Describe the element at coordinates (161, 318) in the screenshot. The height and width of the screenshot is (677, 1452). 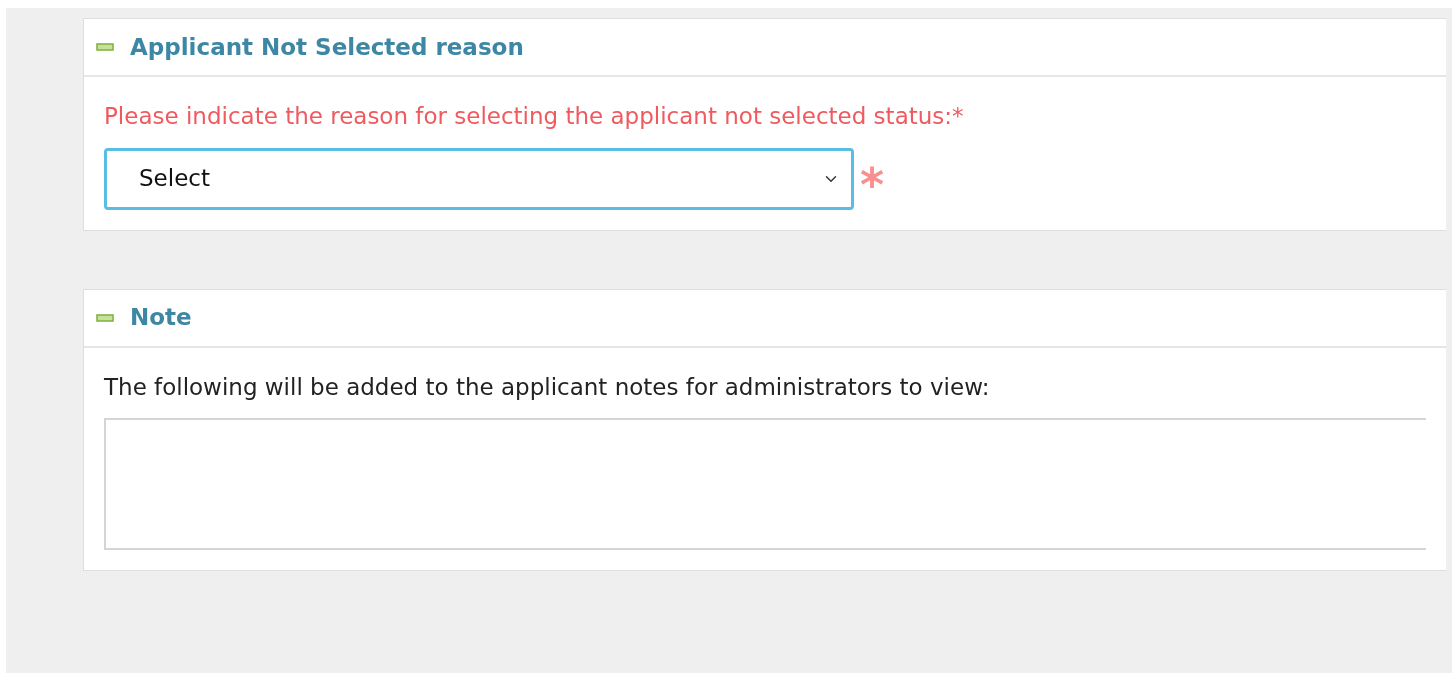
I see `section-title: Note` at that location.